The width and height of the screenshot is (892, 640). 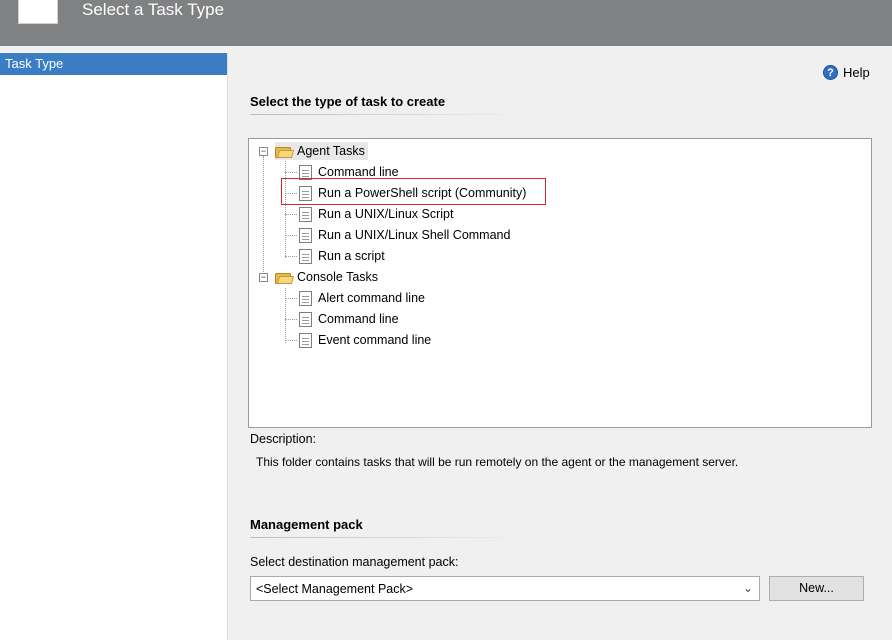 I want to click on chevron-down-icon: ⌄, so click(x=748, y=588).